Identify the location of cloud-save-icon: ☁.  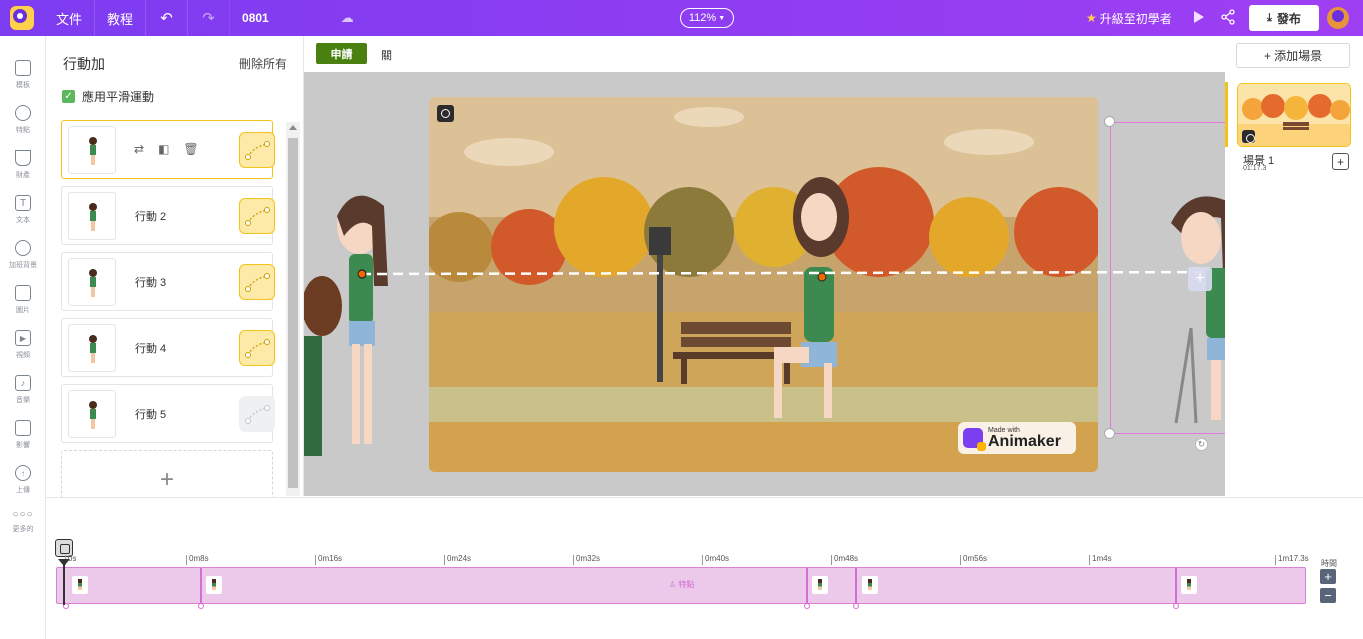
(347, 17).